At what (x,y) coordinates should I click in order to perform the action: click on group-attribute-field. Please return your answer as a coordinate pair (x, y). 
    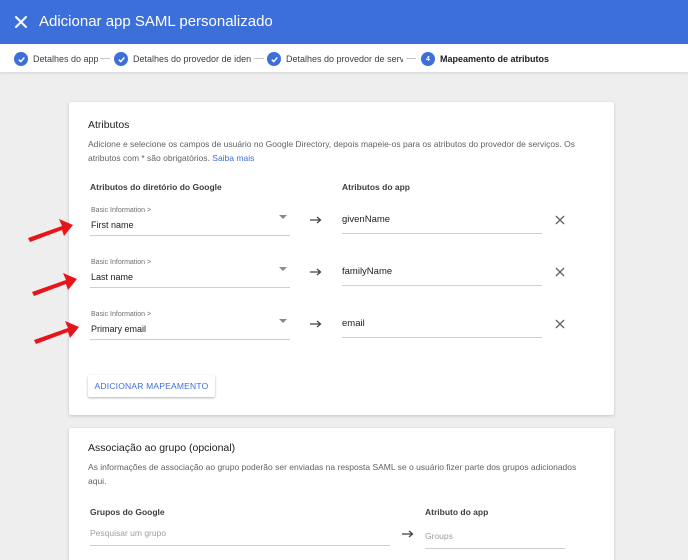
    Looking at the image, I should click on (495, 539).